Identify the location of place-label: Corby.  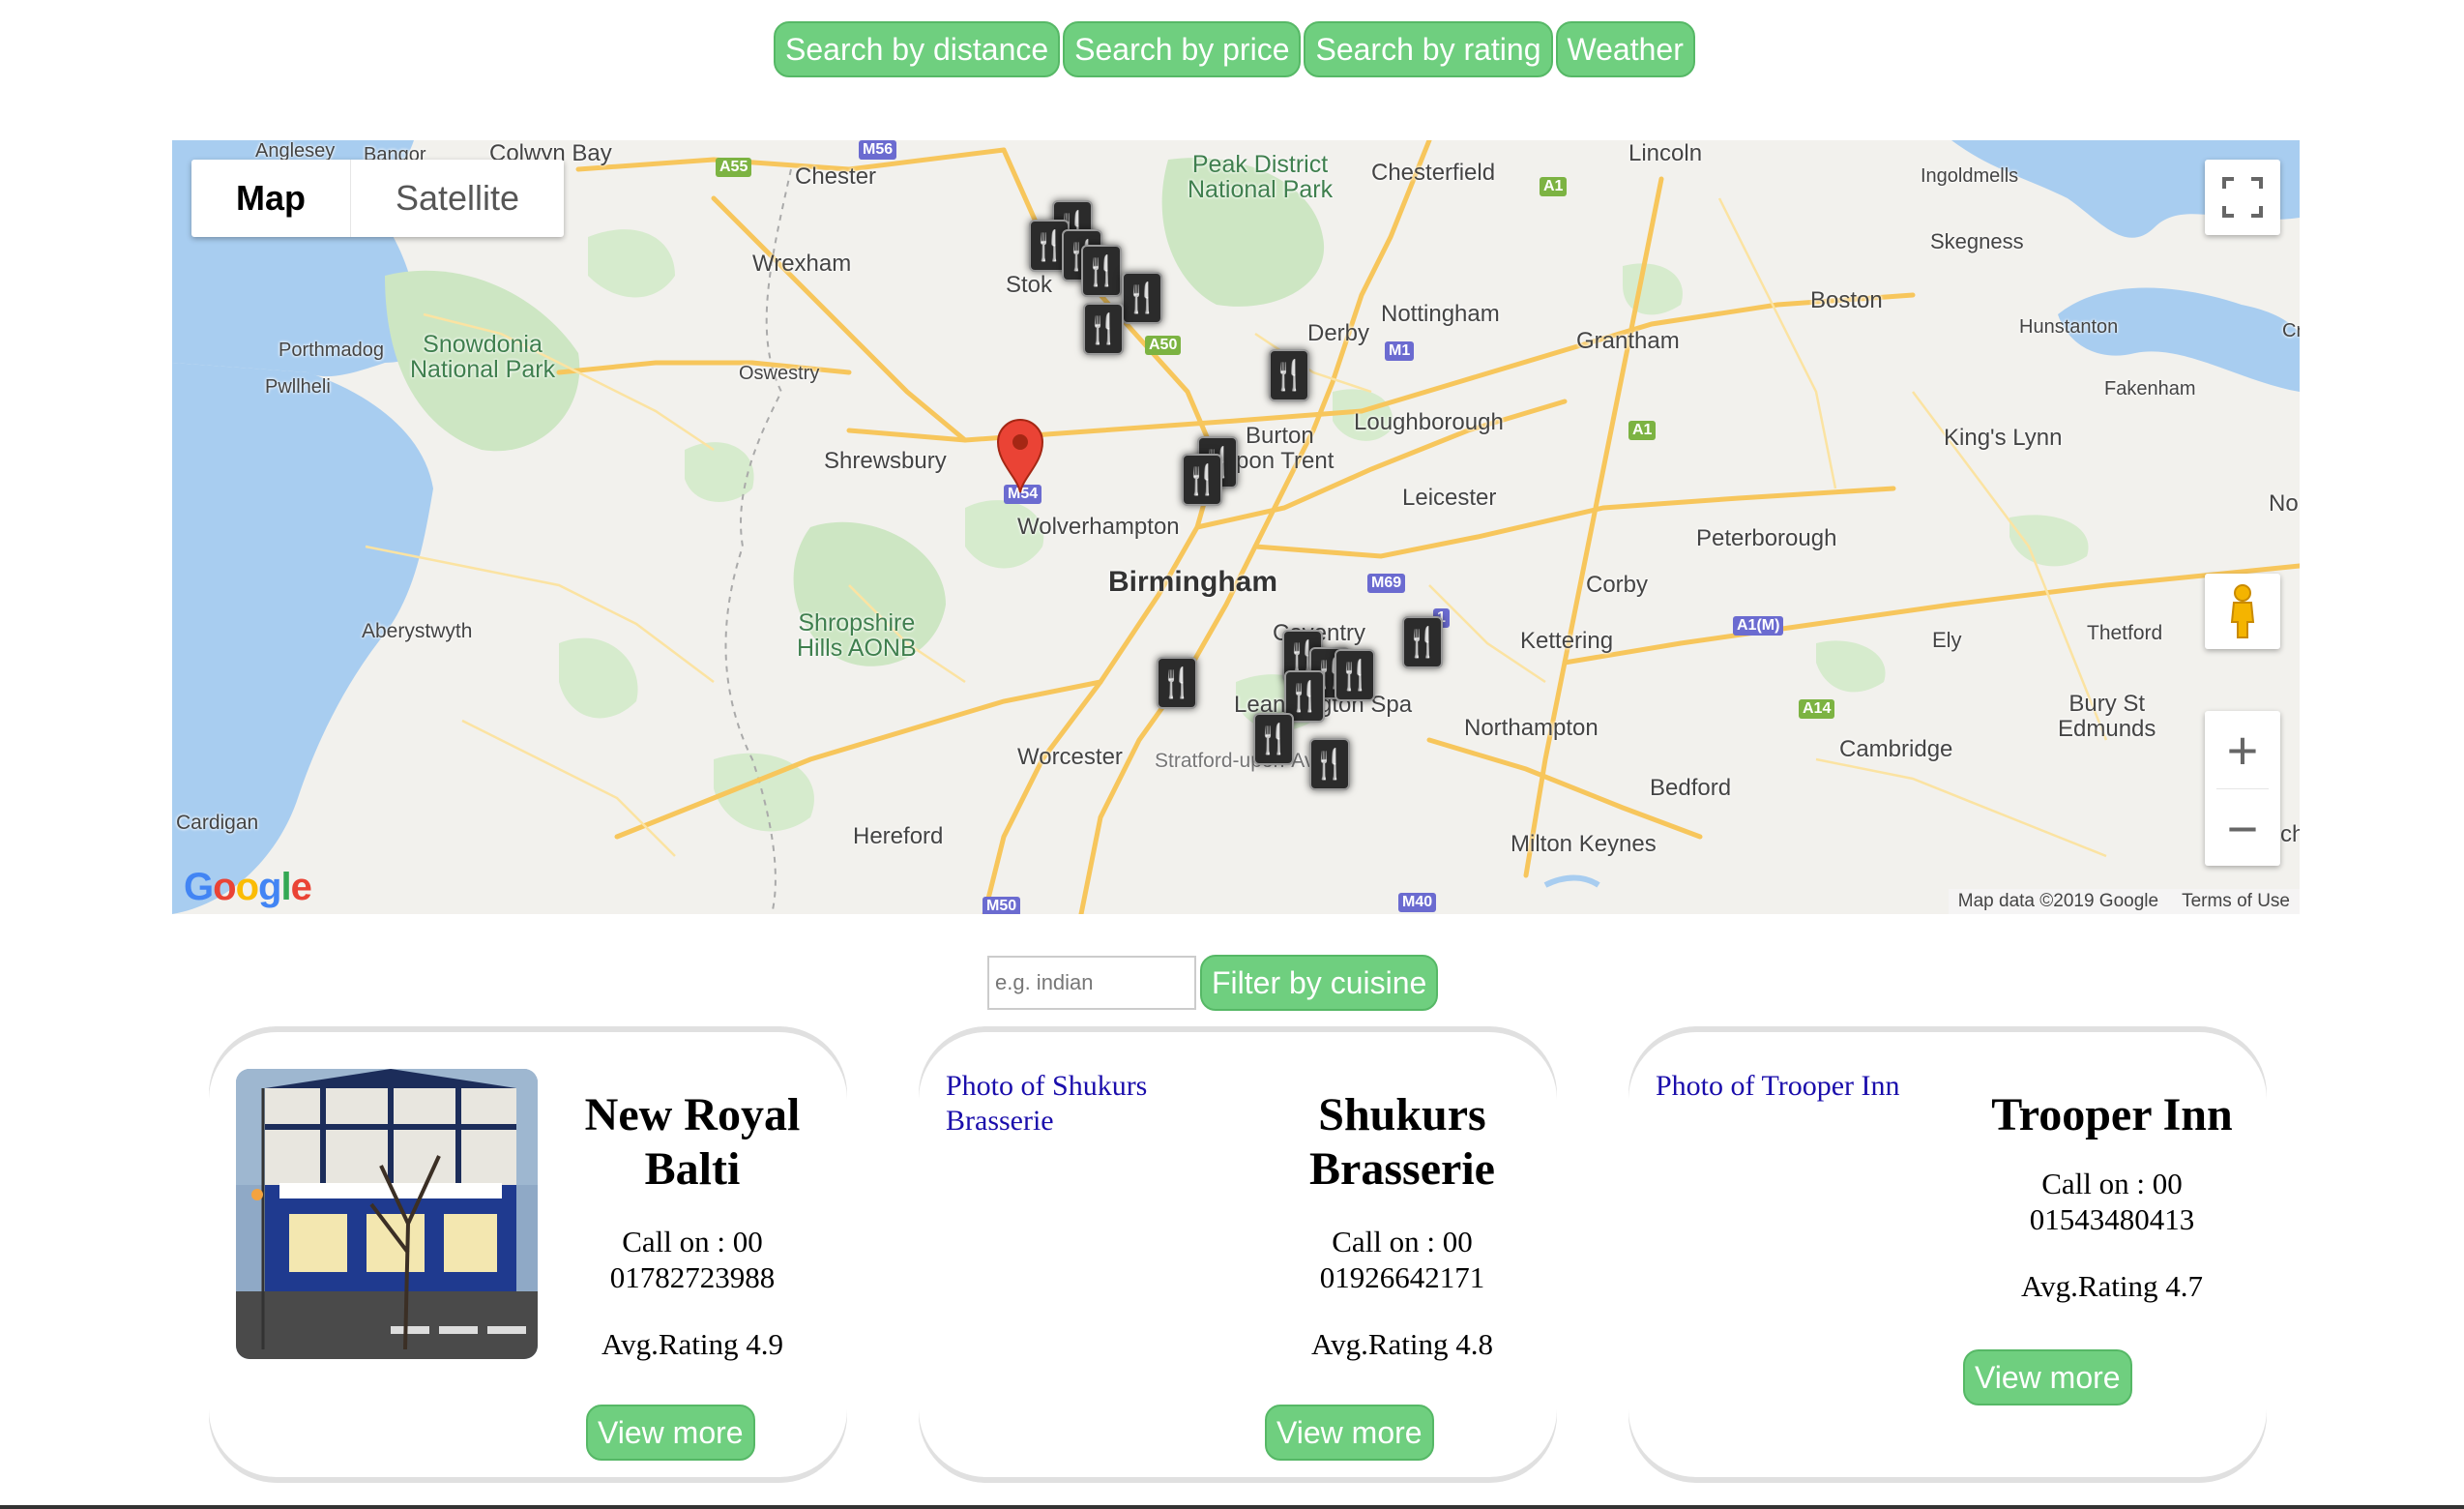
(1617, 585).